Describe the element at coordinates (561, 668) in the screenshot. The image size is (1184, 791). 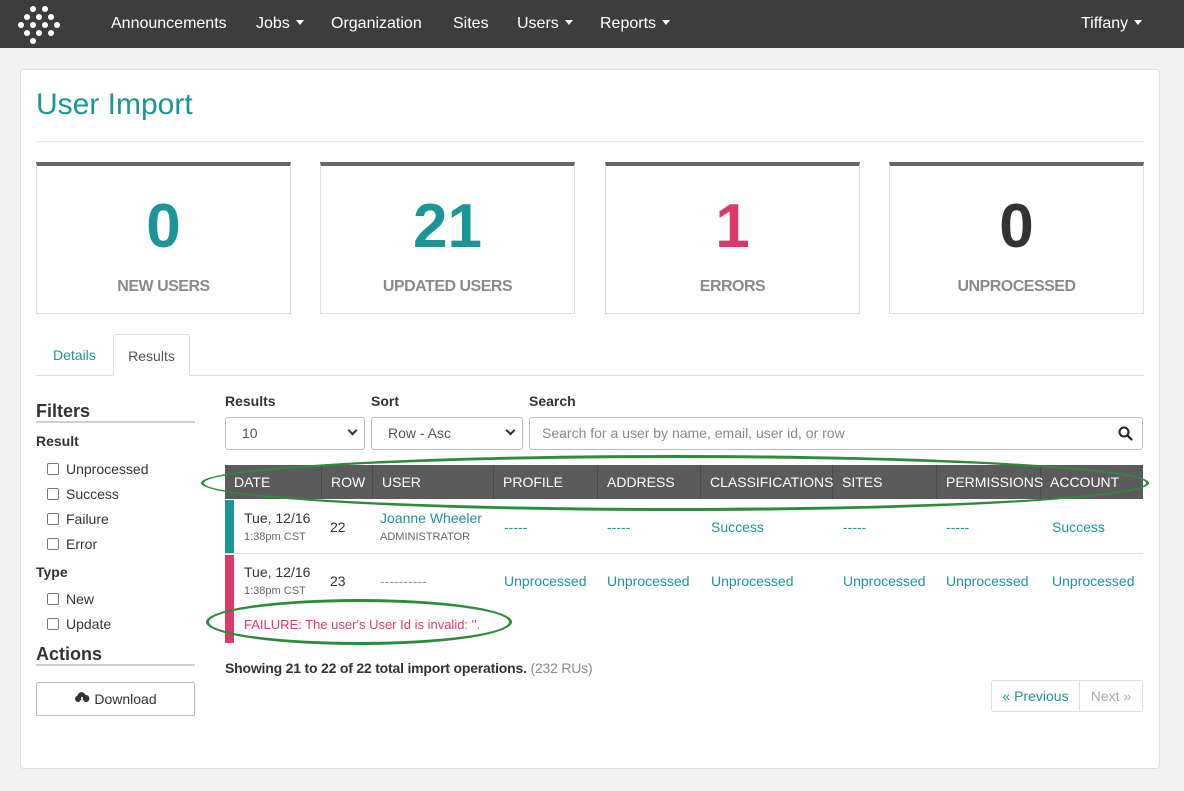
I see `ru-count: (232 RUs)` at that location.